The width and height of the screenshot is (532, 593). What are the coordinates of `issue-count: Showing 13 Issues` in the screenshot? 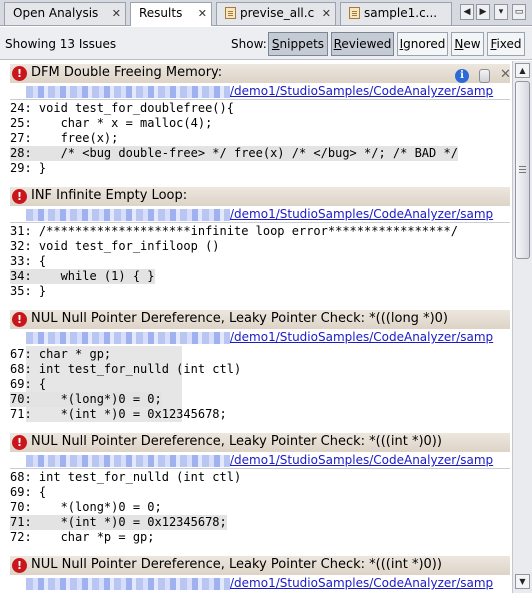 It's located at (61, 44).